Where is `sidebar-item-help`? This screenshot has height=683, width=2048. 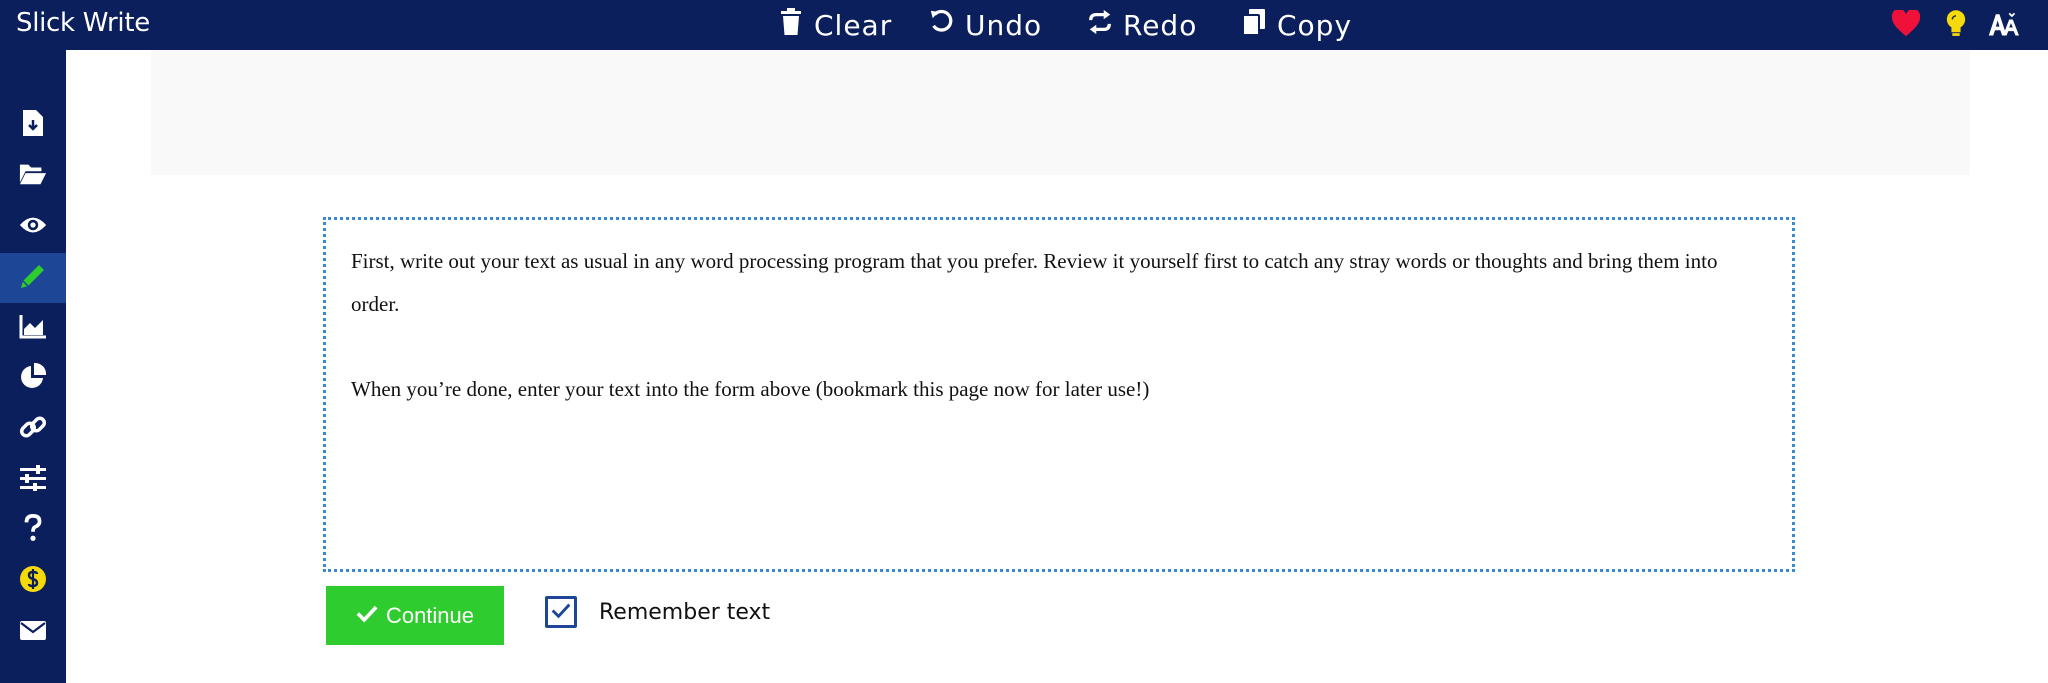
sidebar-item-help is located at coordinates (33, 530).